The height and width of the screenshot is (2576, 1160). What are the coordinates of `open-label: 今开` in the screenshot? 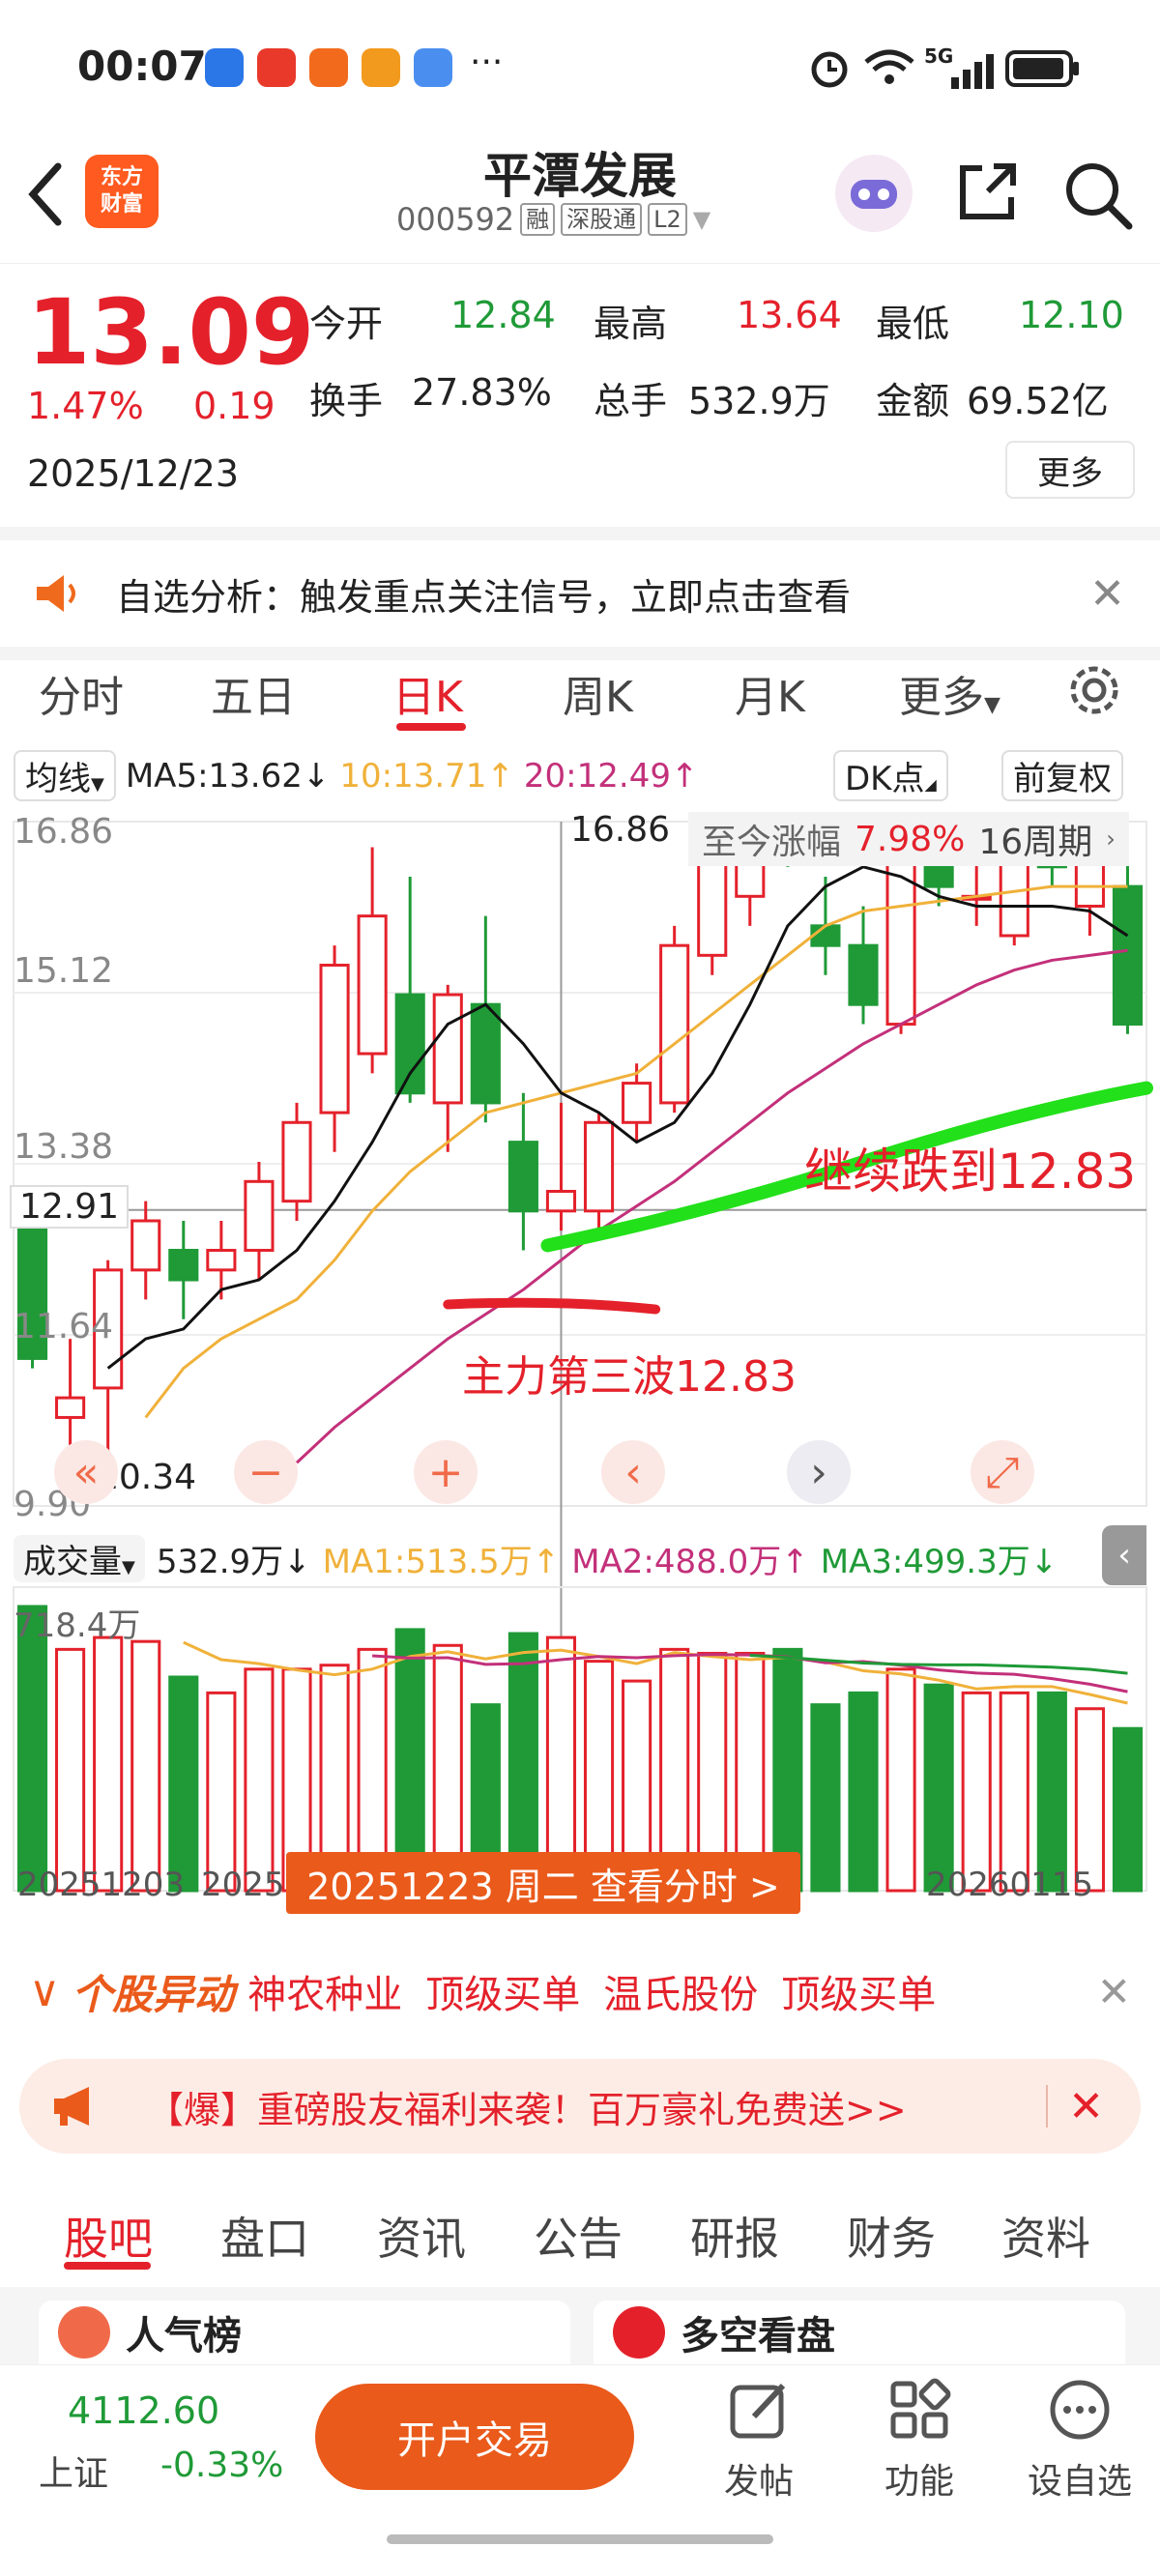 It's located at (347, 324).